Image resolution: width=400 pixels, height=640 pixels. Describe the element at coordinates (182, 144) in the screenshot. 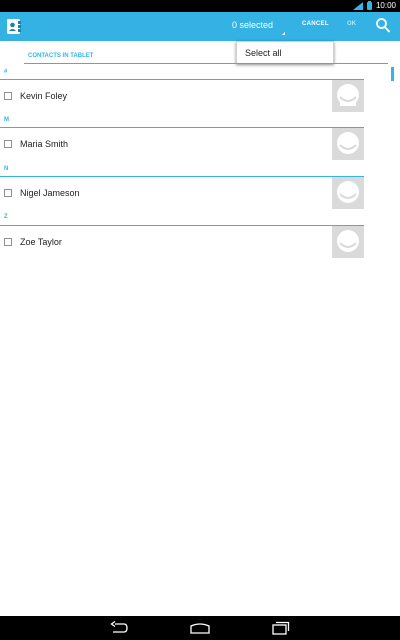

I see `contact-row: Maria Smith` at that location.